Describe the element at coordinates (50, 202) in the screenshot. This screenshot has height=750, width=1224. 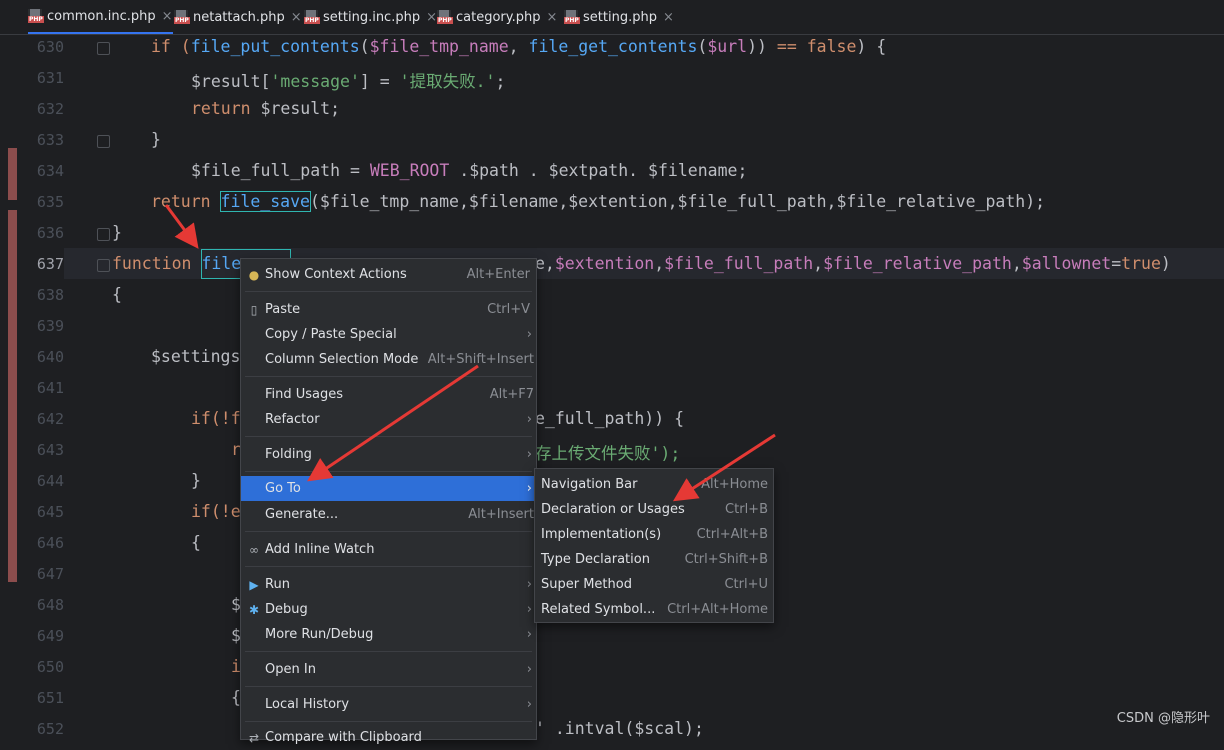
I see `line-number: 635` at that location.